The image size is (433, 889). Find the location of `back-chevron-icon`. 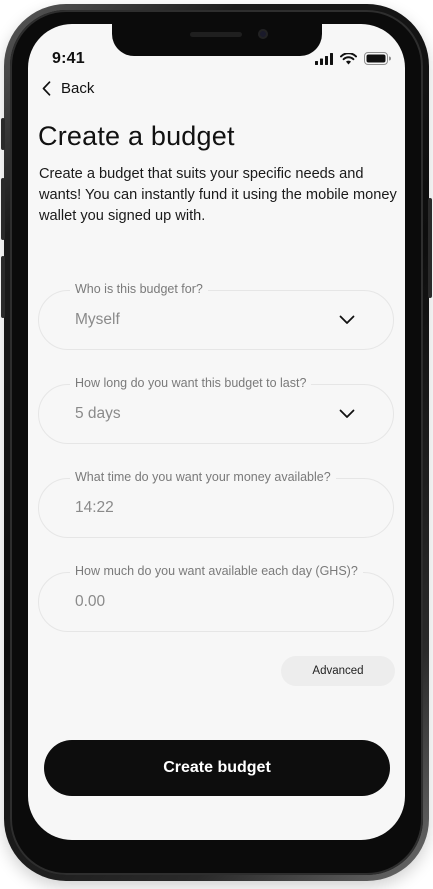

back-chevron-icon is located at coordinates (46, 88).